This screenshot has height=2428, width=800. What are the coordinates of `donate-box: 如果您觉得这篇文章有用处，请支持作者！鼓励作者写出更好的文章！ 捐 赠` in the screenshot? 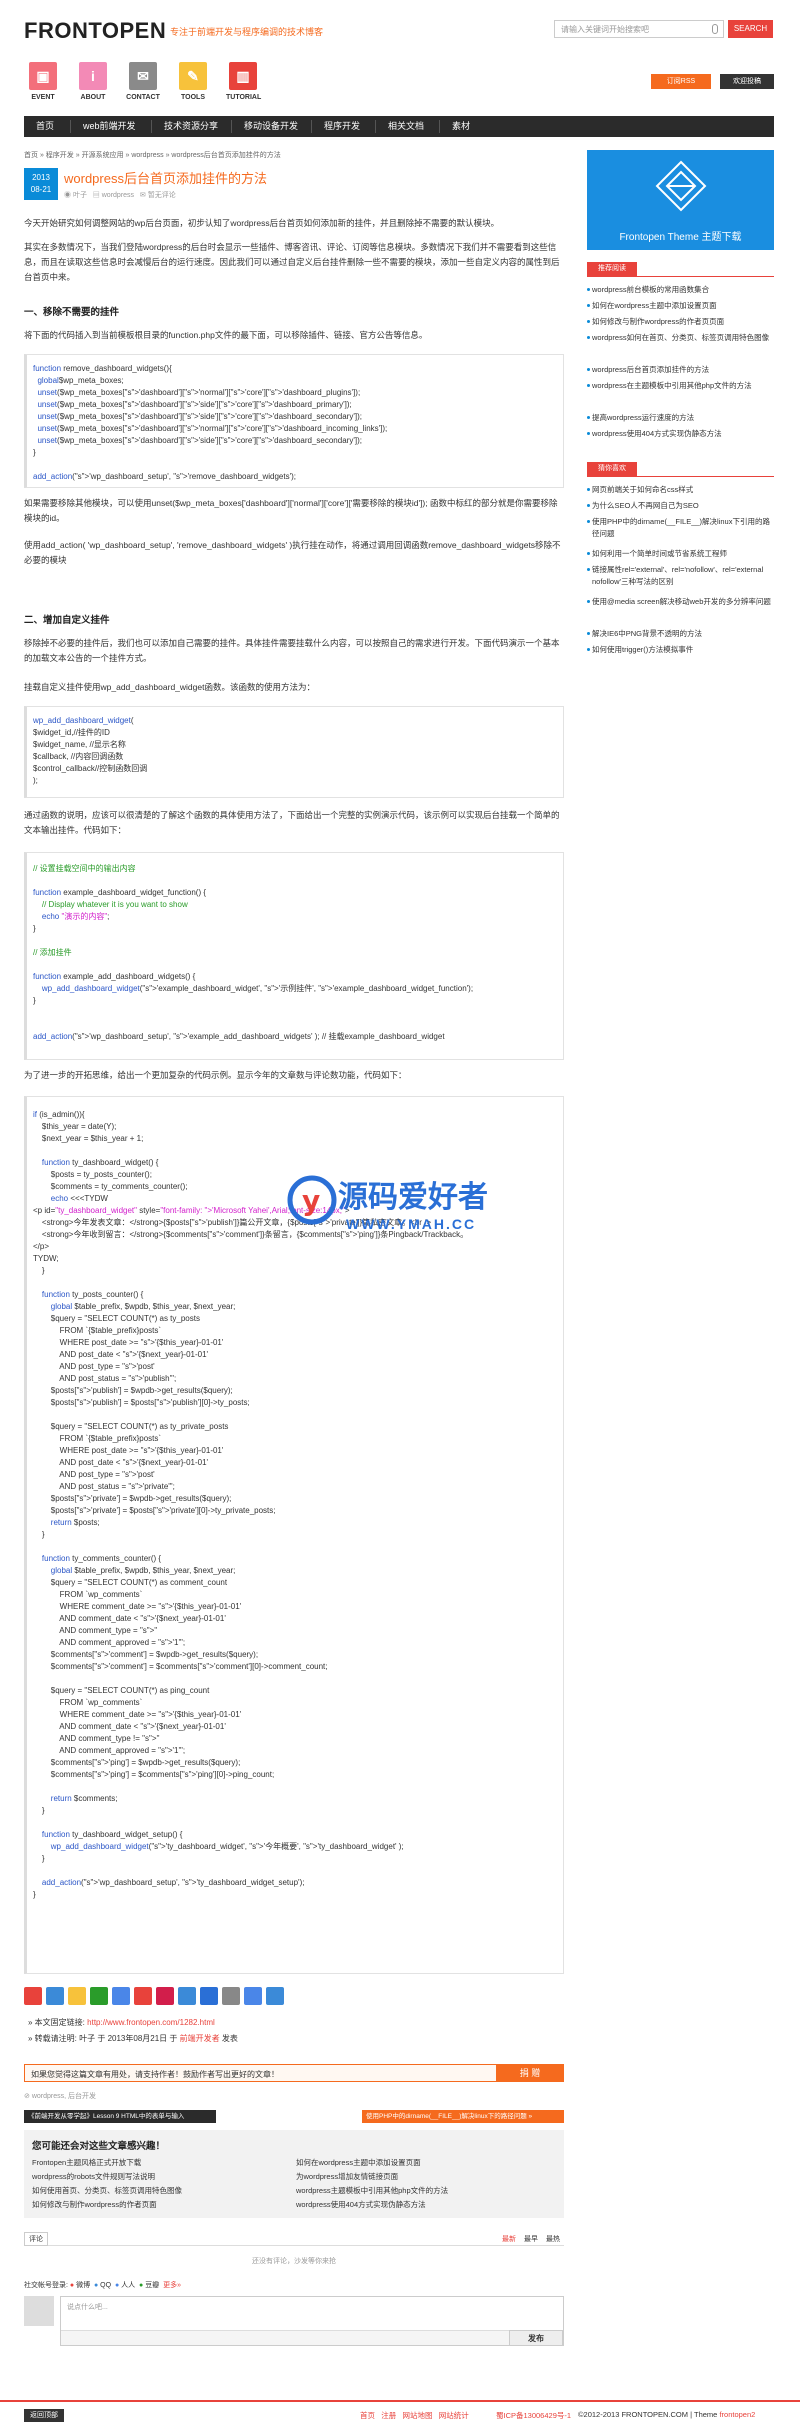 It's located at (294, 2073).